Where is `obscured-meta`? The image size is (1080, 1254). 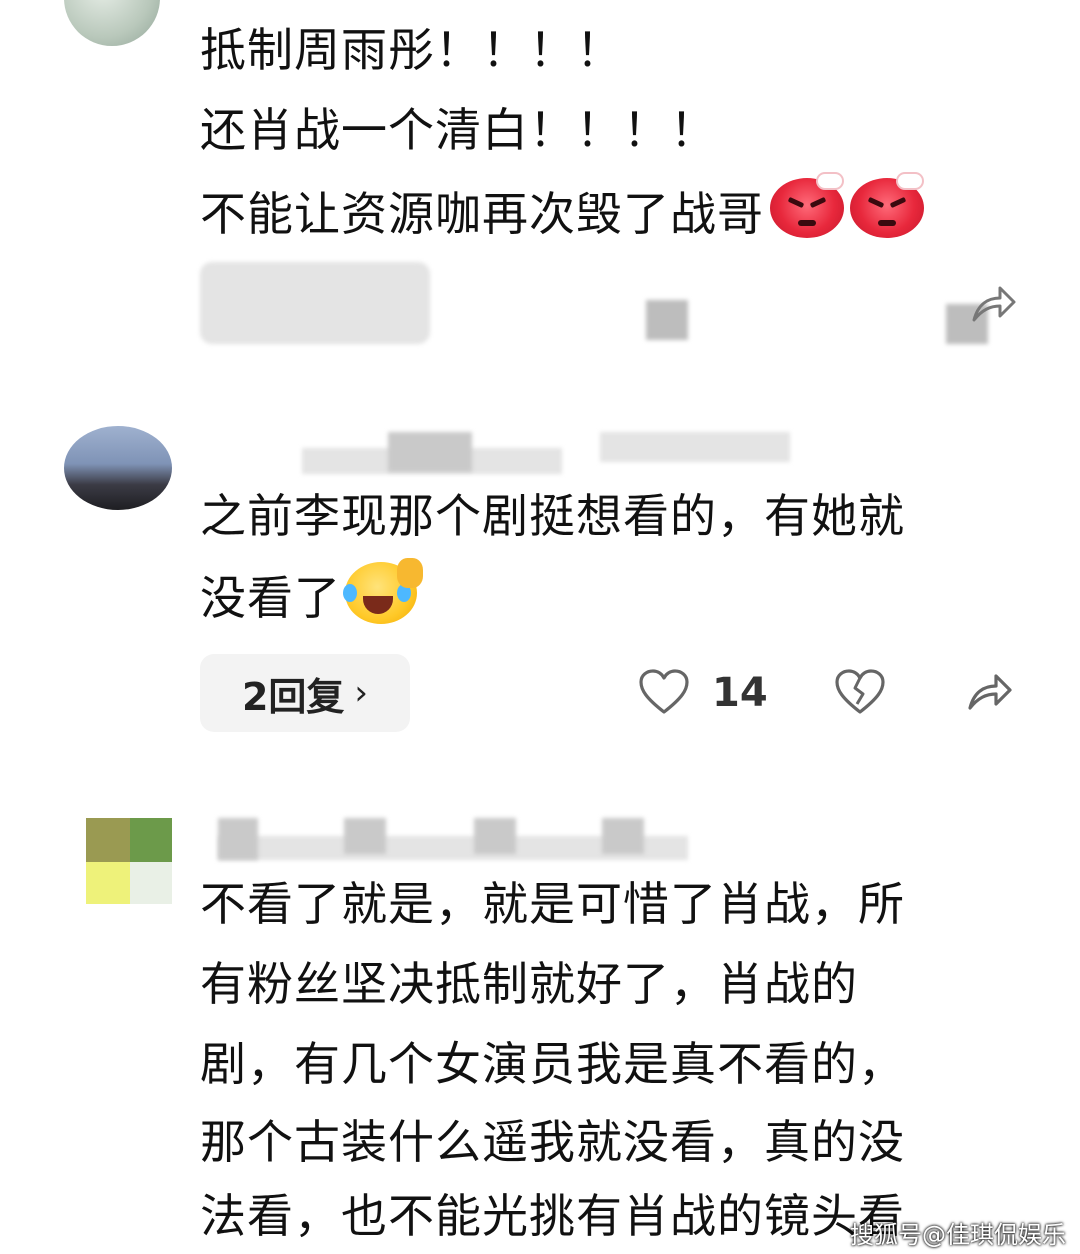 obscured-meta is located at coordinates (695, 447).